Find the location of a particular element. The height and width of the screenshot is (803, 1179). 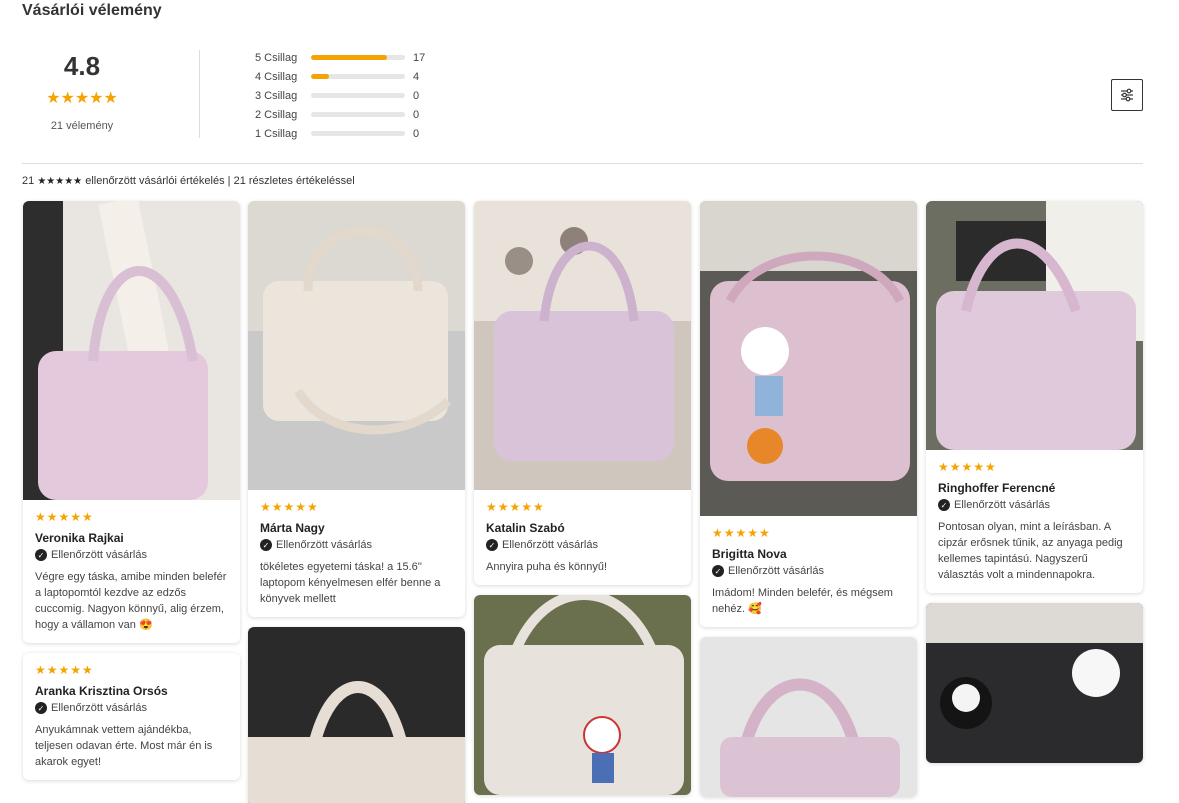

distribution-label: 1 Csillag is located at coordinates (276, 133).